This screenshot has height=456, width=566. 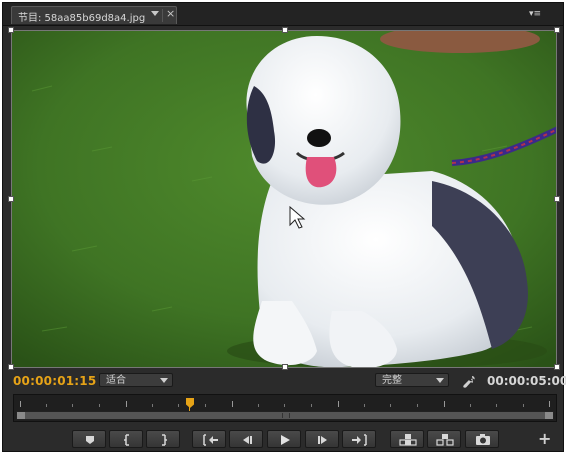 I want to click on tab-title: 节目: 58aa85b69d8a4.jpg, so click(x=82, y=18).